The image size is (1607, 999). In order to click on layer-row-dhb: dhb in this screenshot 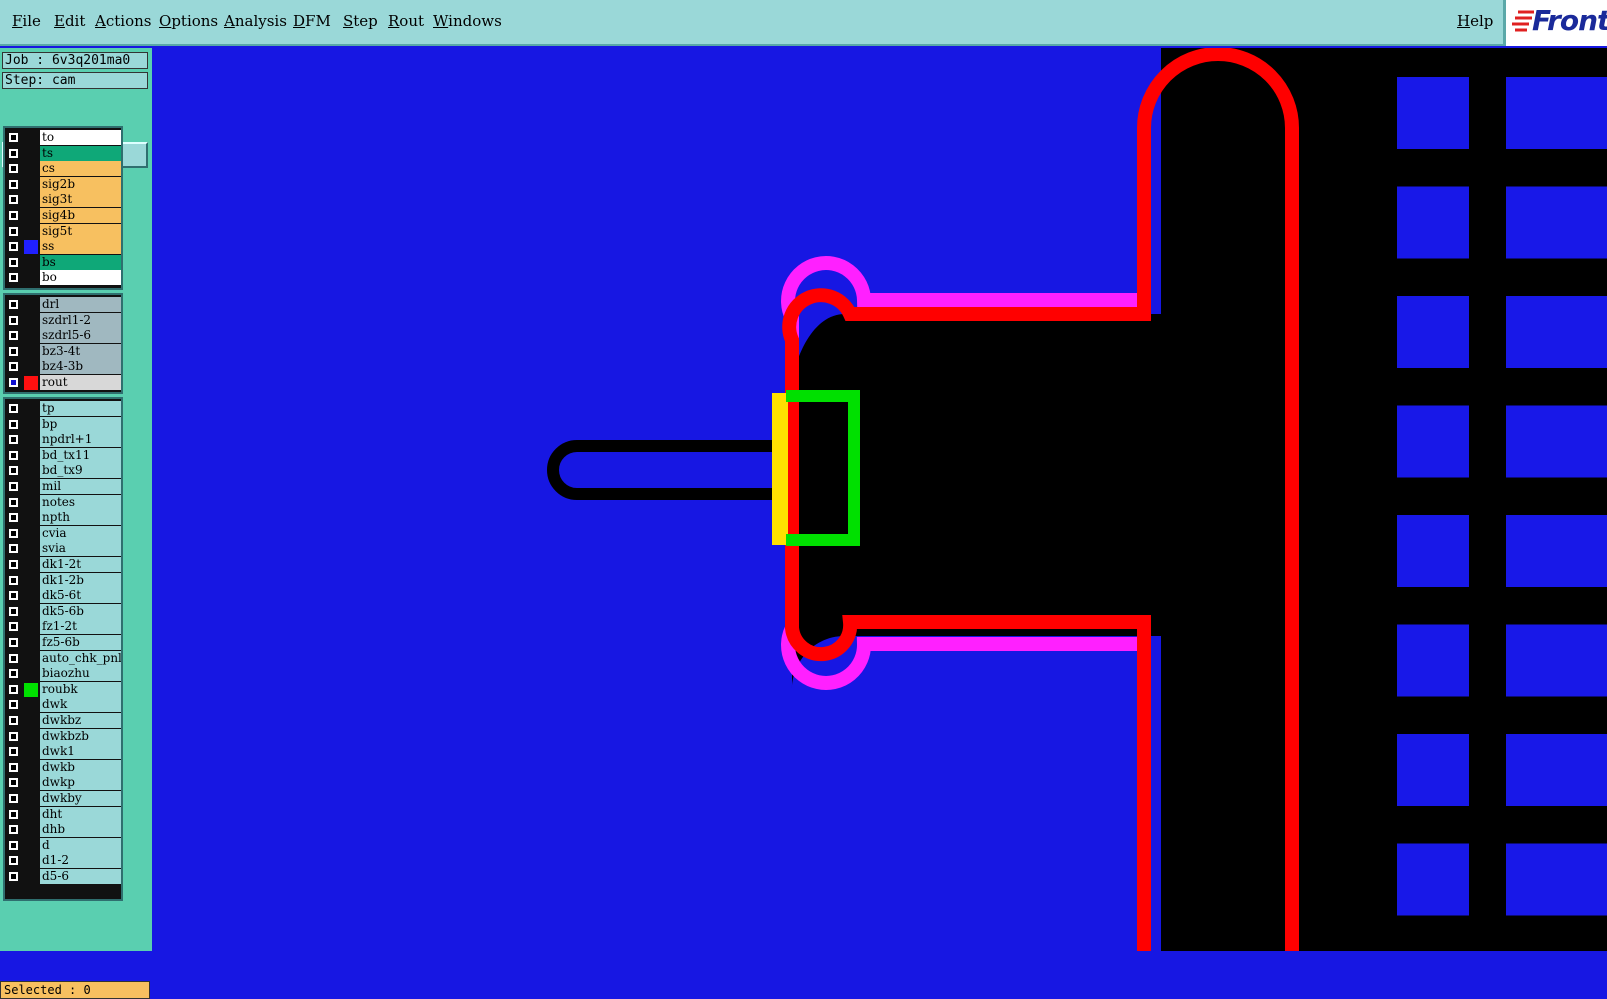, I will do `click(63, 830)`.